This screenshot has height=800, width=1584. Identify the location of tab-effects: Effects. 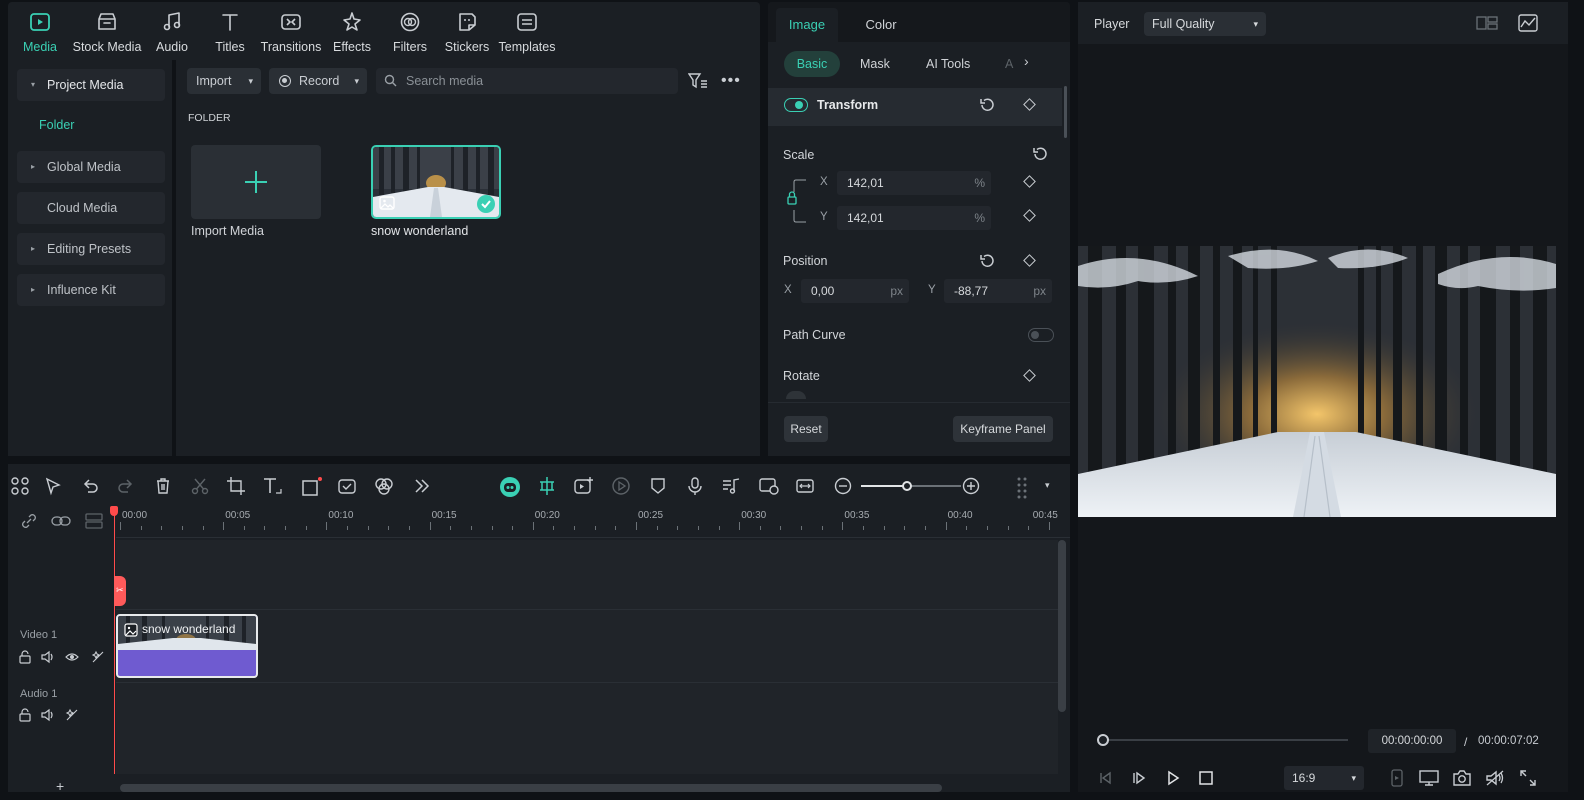
(352, 32).